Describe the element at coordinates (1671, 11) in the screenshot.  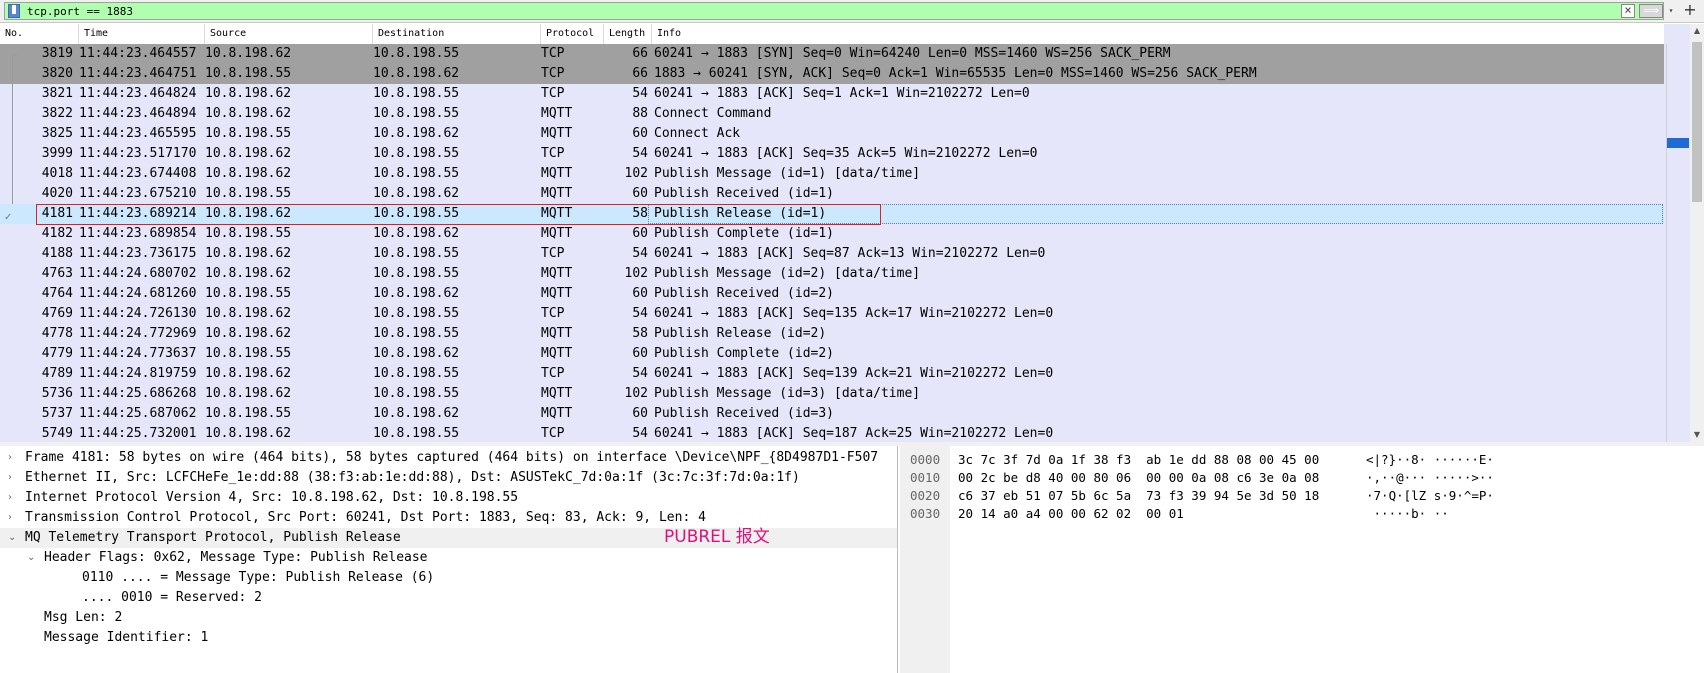
I see `filter-history-dropdown-icon: ▾` at that location.